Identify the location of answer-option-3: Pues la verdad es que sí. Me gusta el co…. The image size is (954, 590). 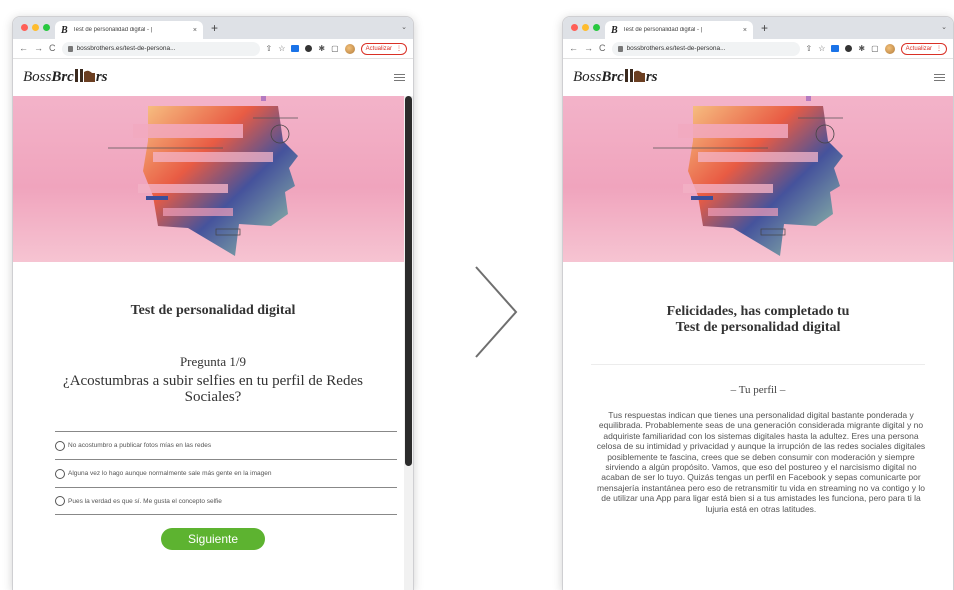
(226, 501).